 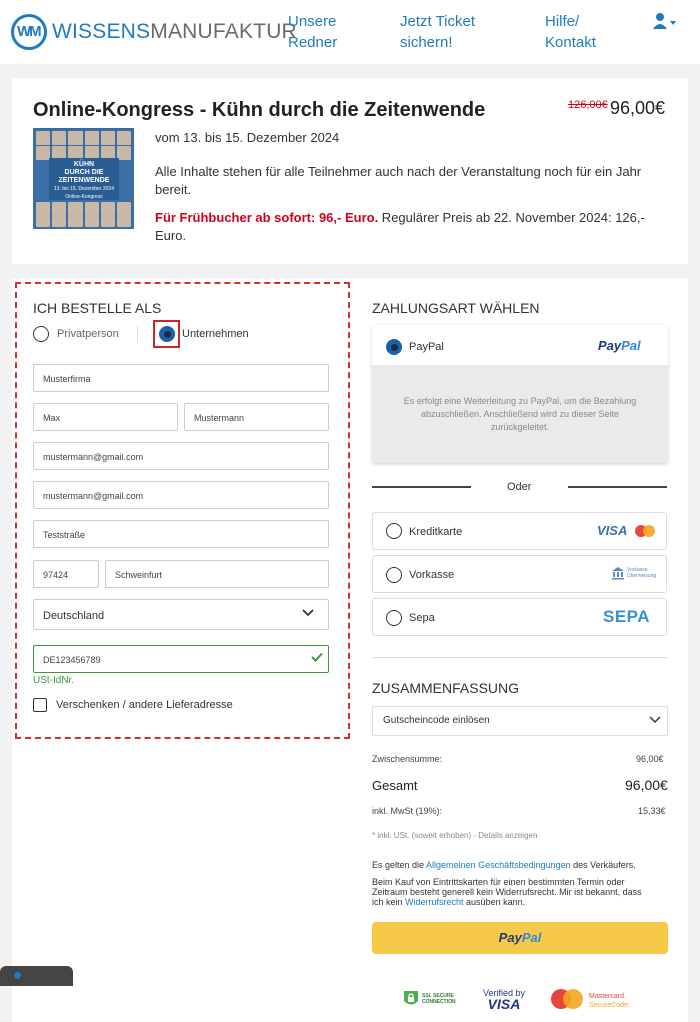 I want to click on nav-ticket: Jetzt Ticket sichern!, so click(x=437, y=32).